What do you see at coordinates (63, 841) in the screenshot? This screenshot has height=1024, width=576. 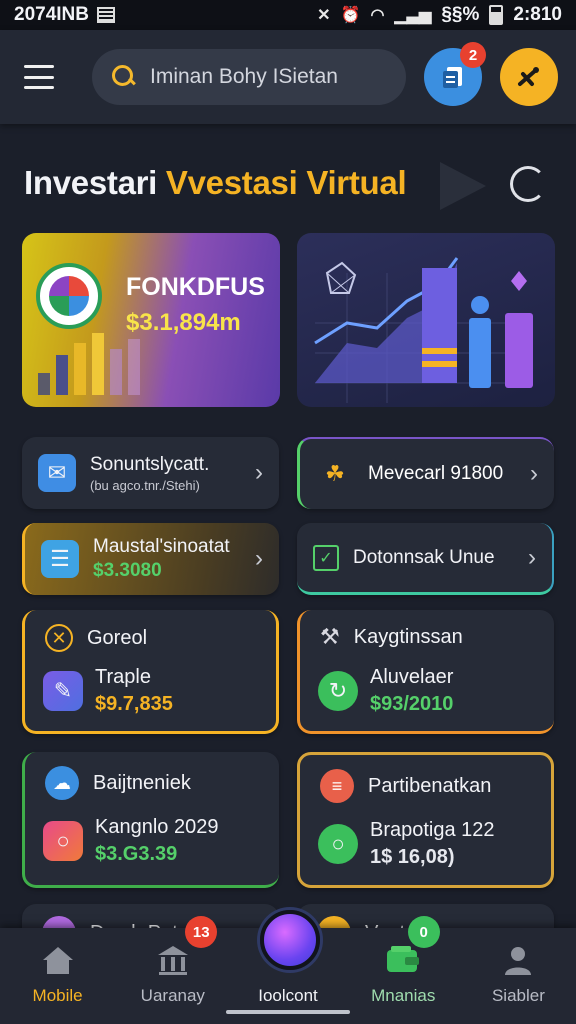 I see `ring-icon: ○` at bounding box center [63, 841].